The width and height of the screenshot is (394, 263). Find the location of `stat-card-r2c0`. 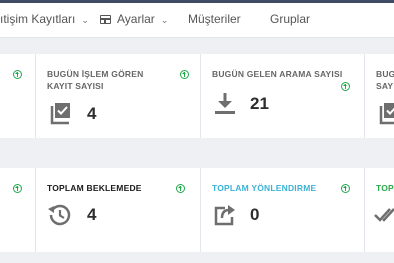

stat-card-r2c0 is located at coordinates (18, 210).